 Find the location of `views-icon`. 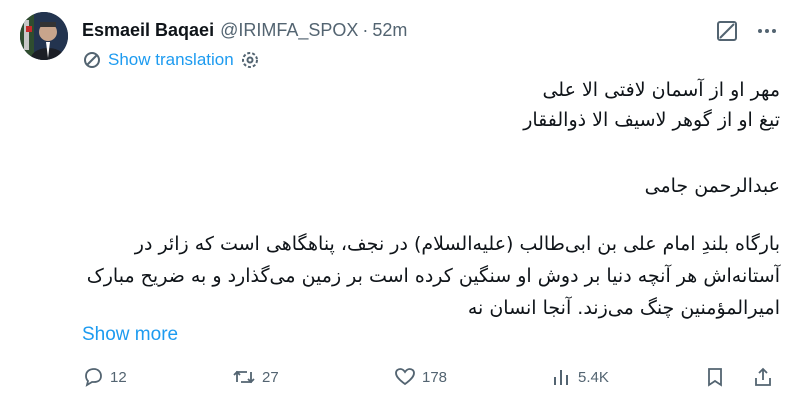

views-icon is located at coordinates (561, 377).